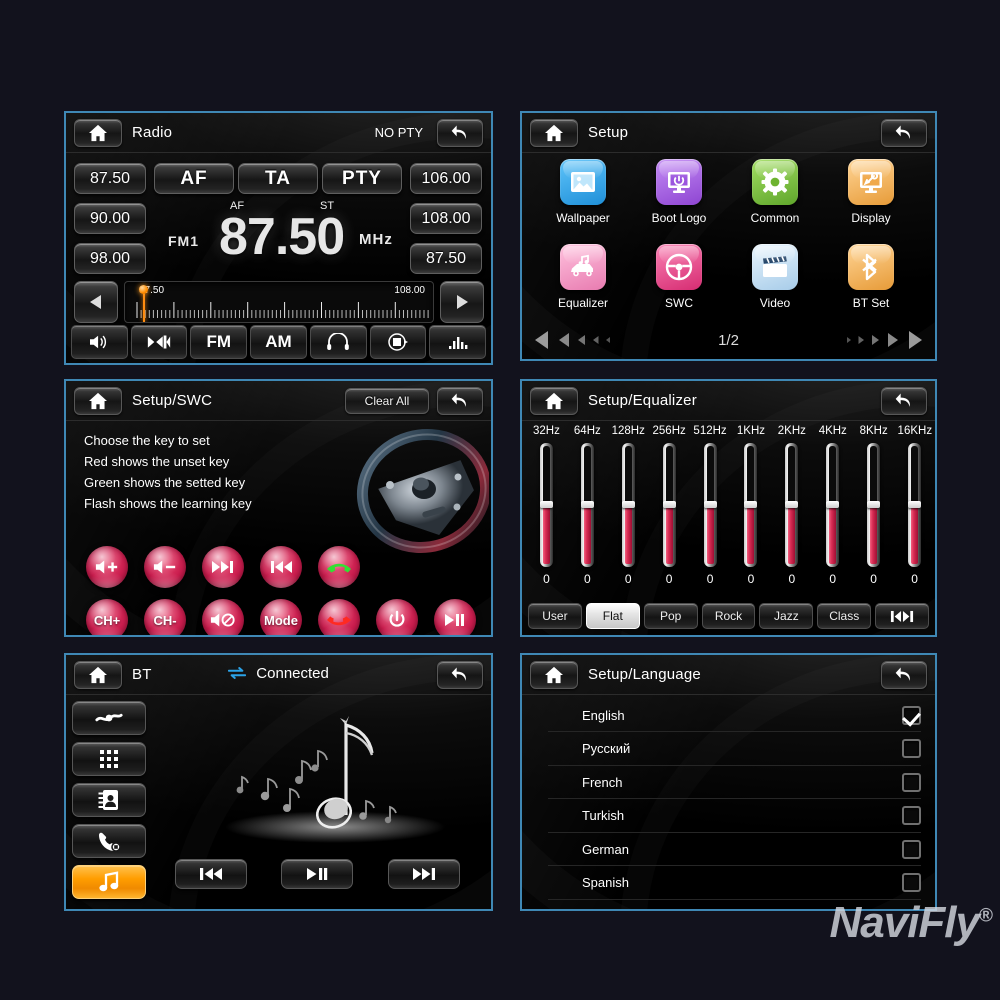  I want to click on setup-item-display: Display, so click(871, 192).